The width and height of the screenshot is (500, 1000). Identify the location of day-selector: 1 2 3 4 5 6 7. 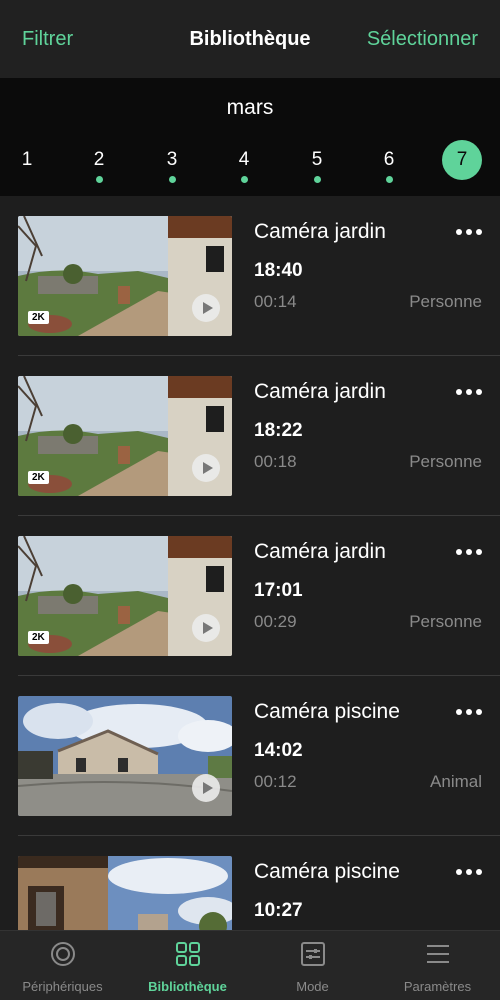
(250, 165).